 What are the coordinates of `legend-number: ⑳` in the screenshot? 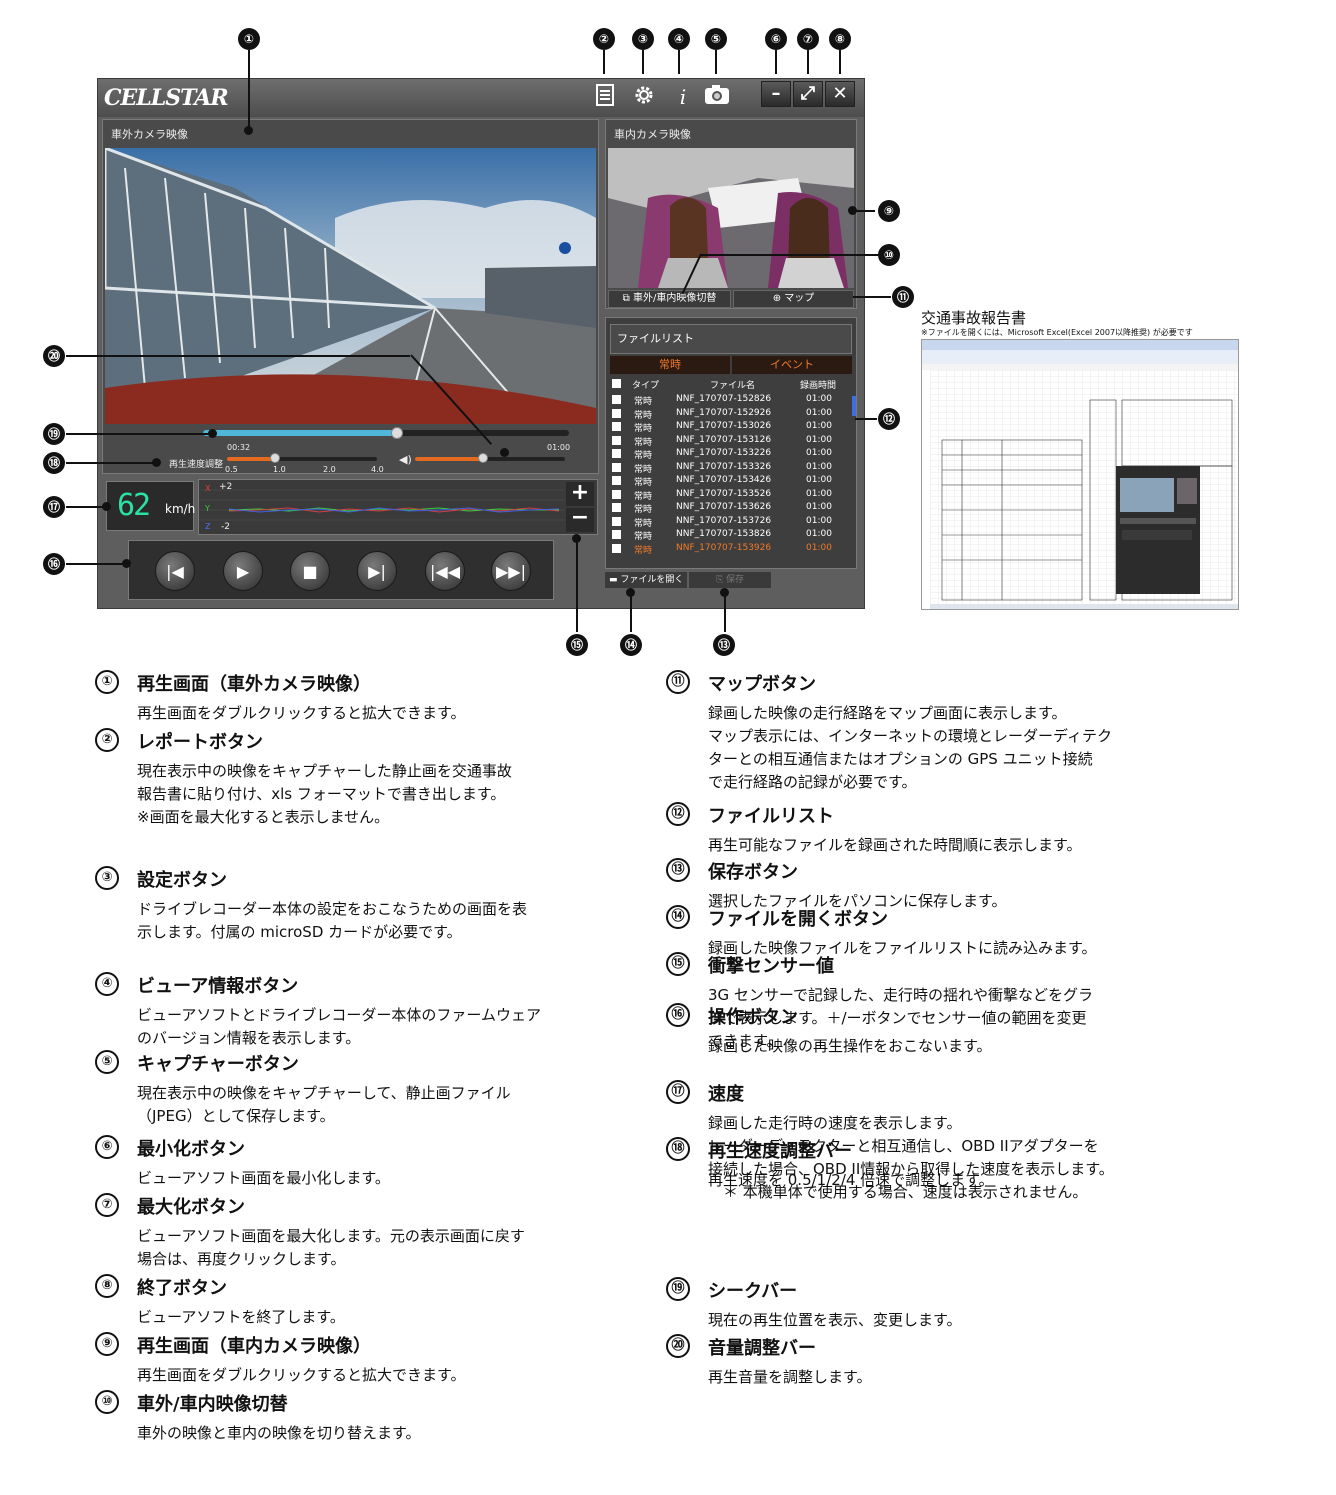 It's located at (678, 1346).